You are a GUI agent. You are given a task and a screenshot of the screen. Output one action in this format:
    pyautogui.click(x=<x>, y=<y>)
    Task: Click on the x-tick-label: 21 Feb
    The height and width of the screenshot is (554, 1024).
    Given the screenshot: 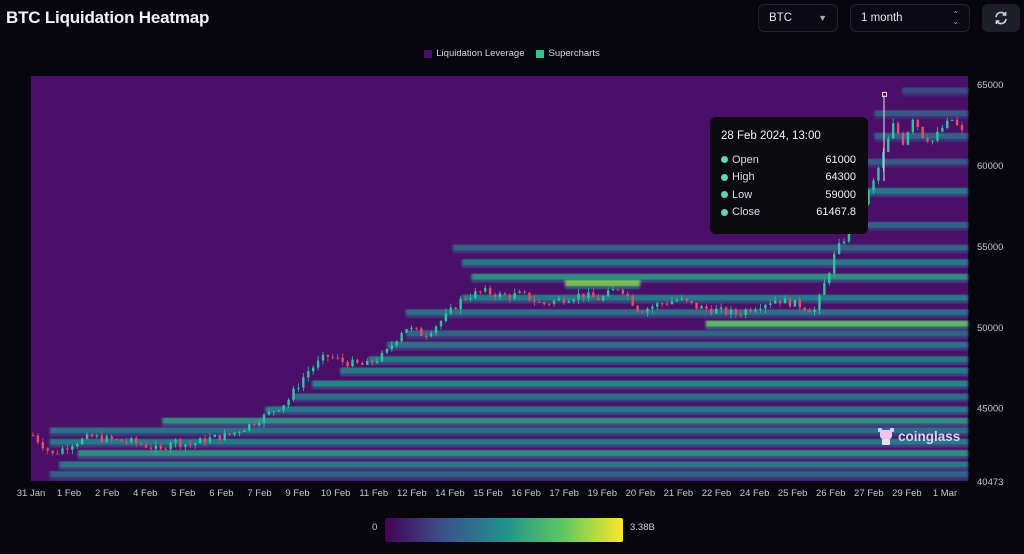 What is the action you would take?
    pyautogui.click(x=679, y=493)
    